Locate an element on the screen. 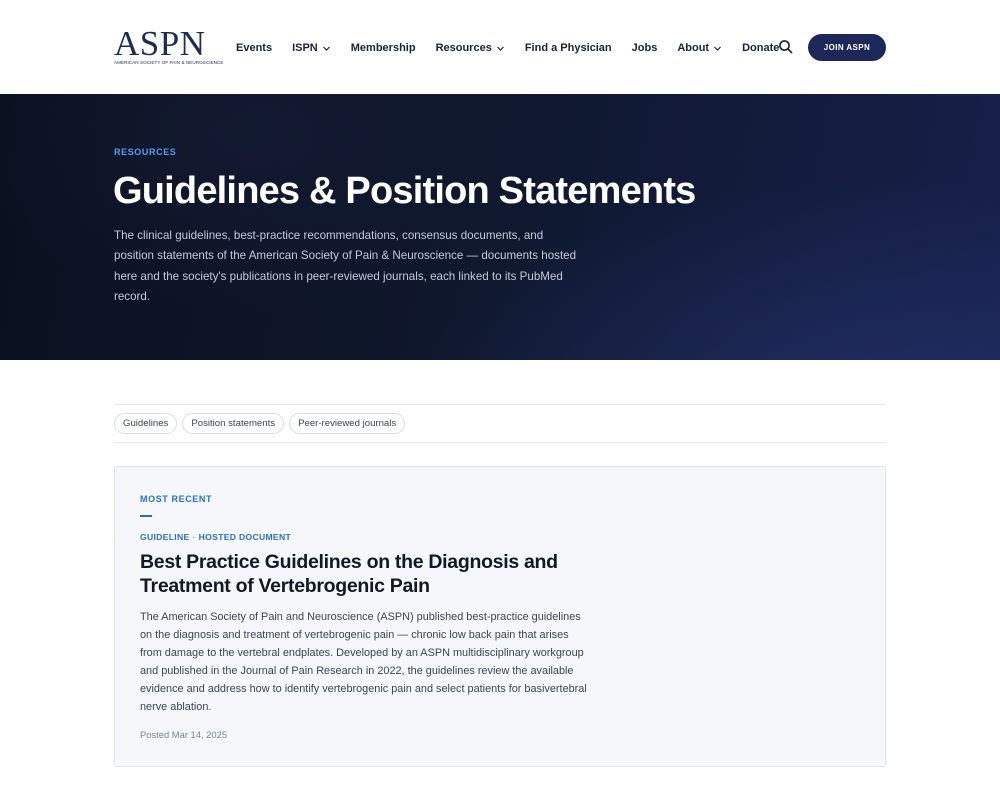  filter-chip-peer-reviewed-journals: Peer-reviewed journals is located at coordinates (347, 423).